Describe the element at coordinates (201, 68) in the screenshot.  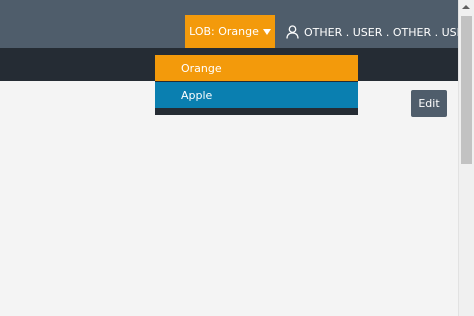
I see `lob-option-label: Orange` at that location.